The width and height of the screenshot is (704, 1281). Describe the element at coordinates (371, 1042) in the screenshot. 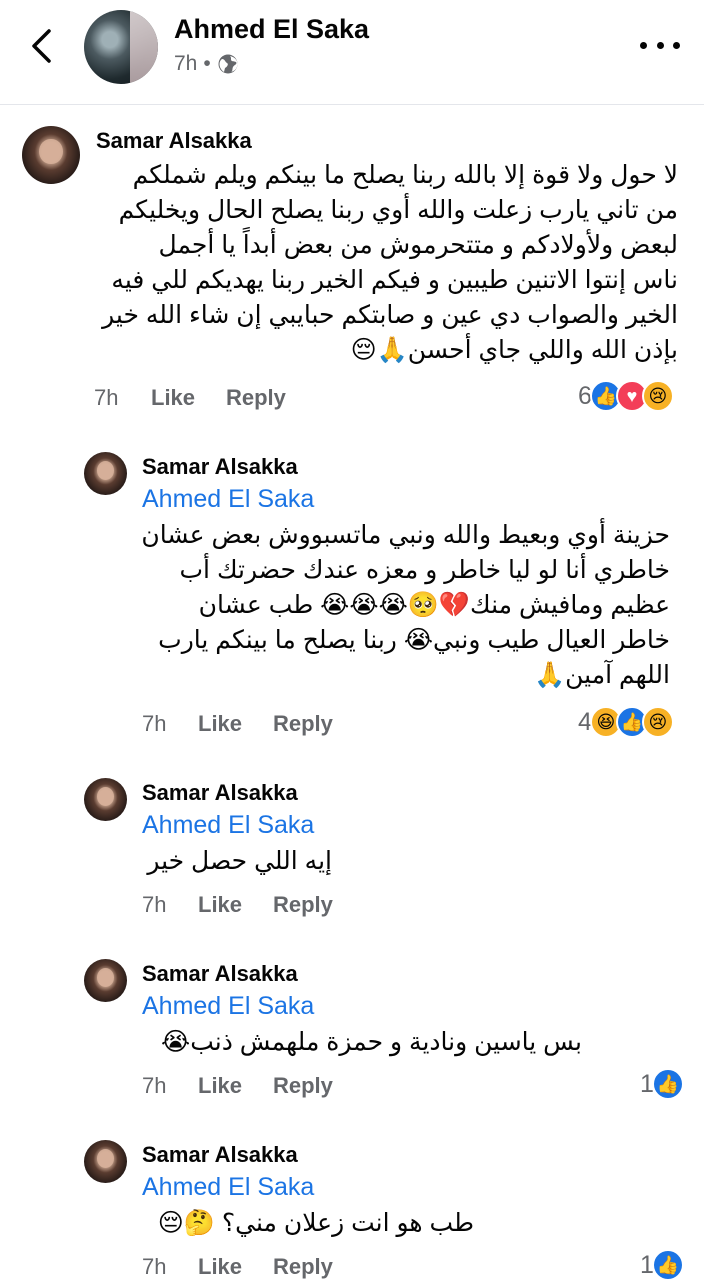

I see `comment-text: بس ياسين ونادية و حمزة ملهمش ذنب😭` at that location.